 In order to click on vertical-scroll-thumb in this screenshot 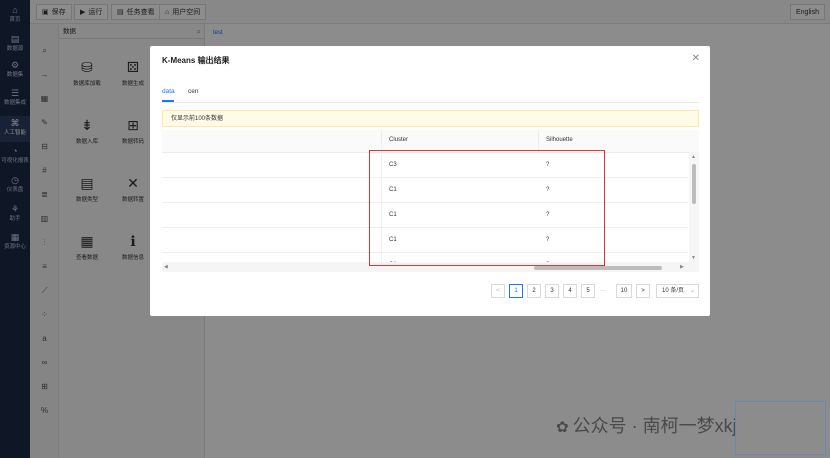, I will do `click(694, 184)`.